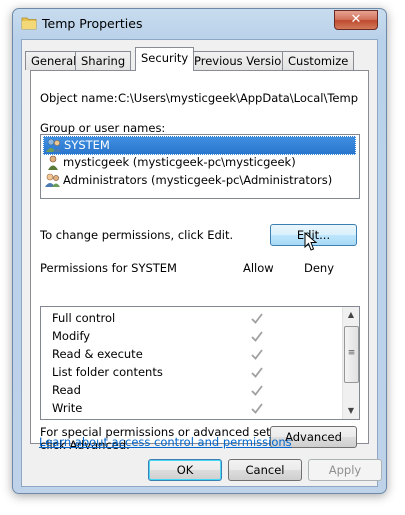 The width and height of the screenshot is (405, 515). What do you see at coordinates (137, 235) in the screenshot?
I see `change-permissions-text: To change permissions, click Edit.` at bounding box center [137, 235].